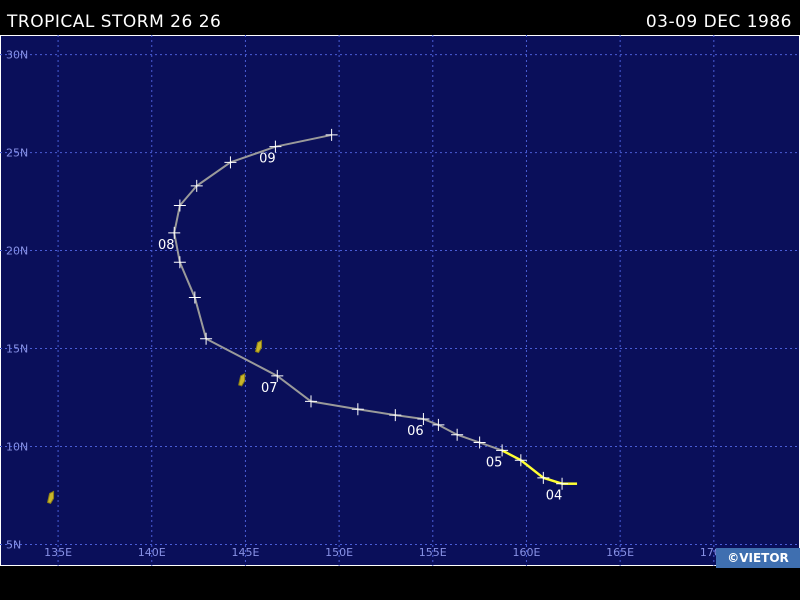 The height and width of the screenshot is (600, 800). What do you see at coordinates (526, 552) in the screenshot?
I see `lon-label: 160E` at bounding box center [526, 552].